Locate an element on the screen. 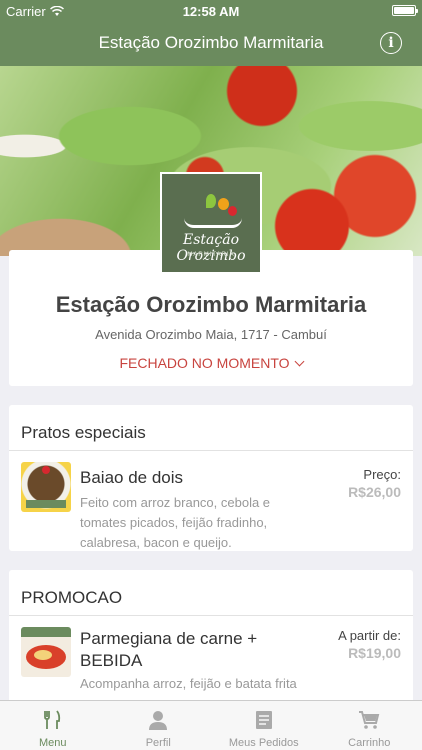  battery-icon is located at coordinates (405, 10).